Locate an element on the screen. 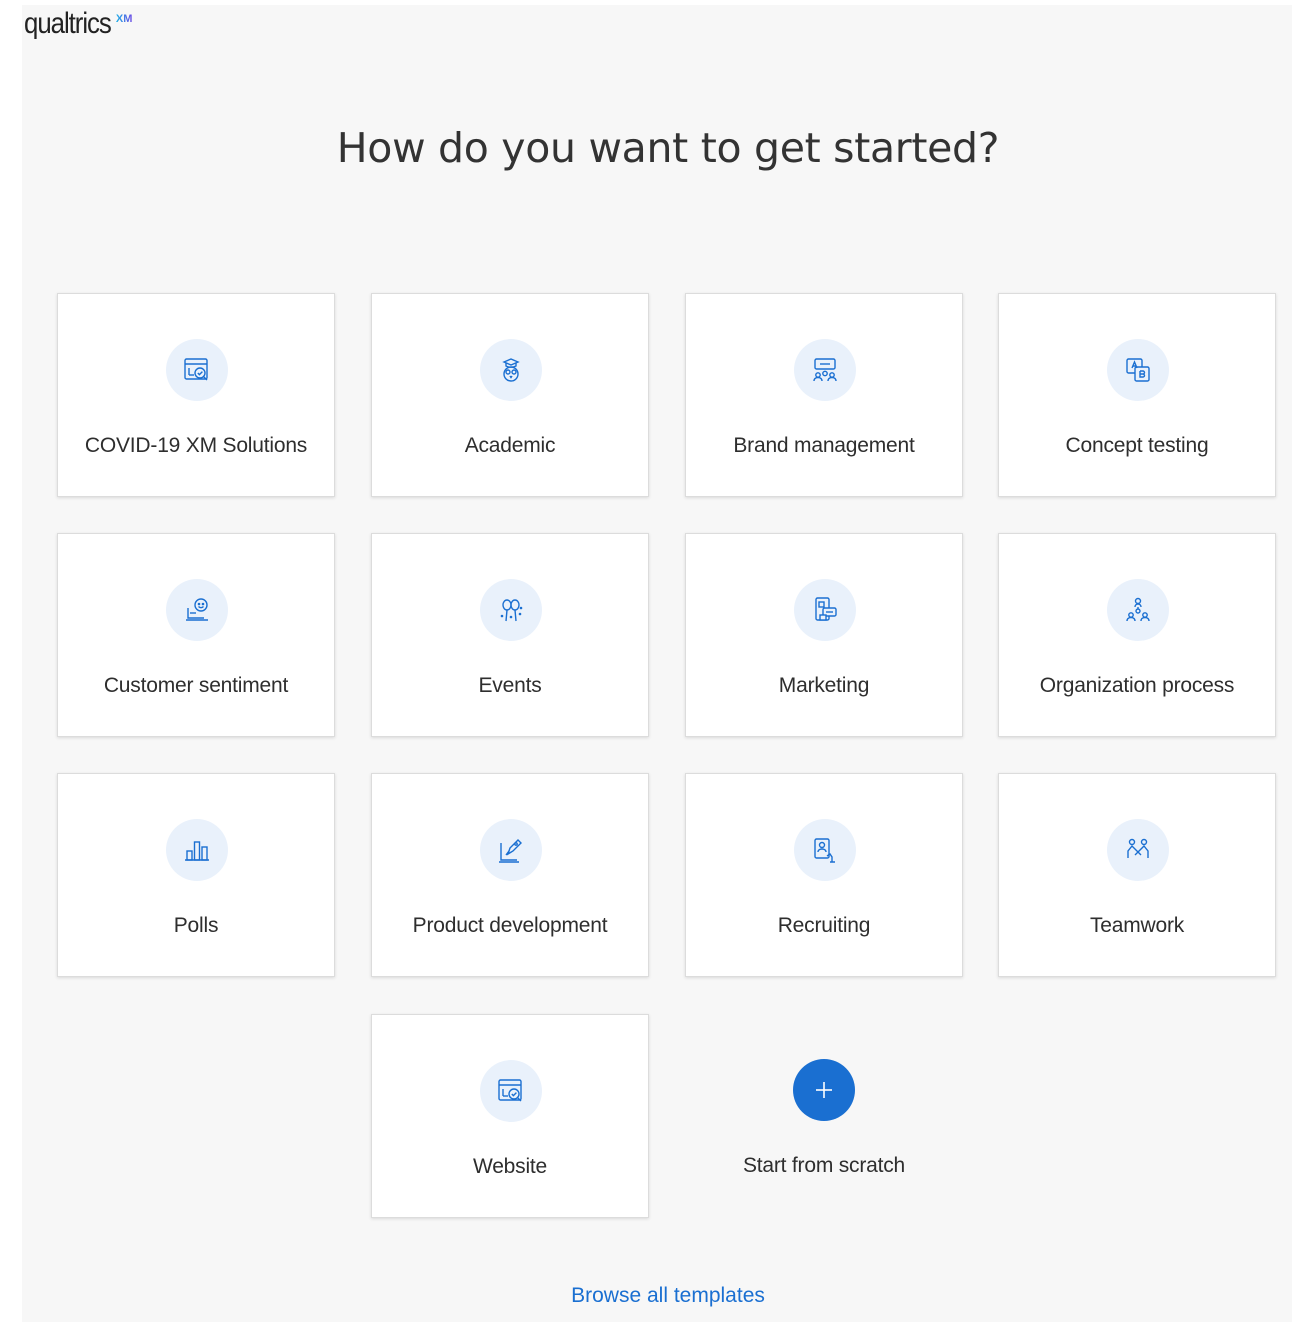 The image size is (1296, 1322). owl-graduation-icon is located at coordinates (511, 370).